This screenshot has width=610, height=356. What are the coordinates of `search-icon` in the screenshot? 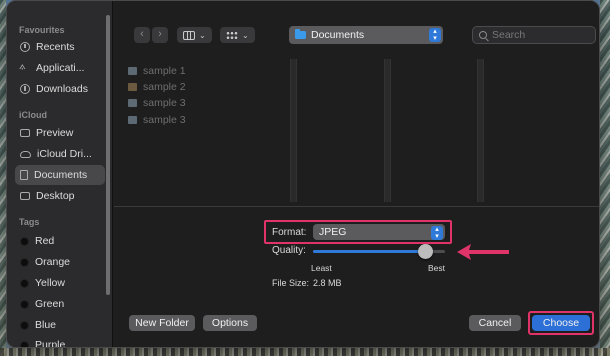 It's located at (483, 35).